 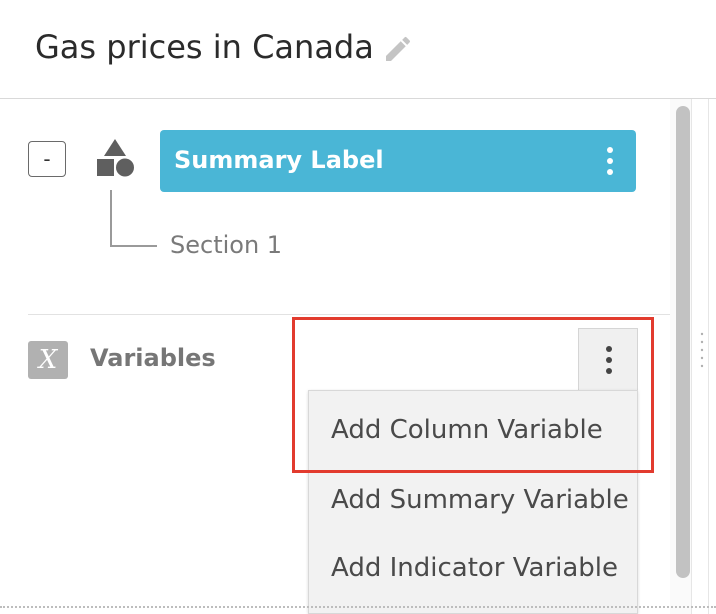 I want to click on collapse-button: -, so click(x=47, y=159).